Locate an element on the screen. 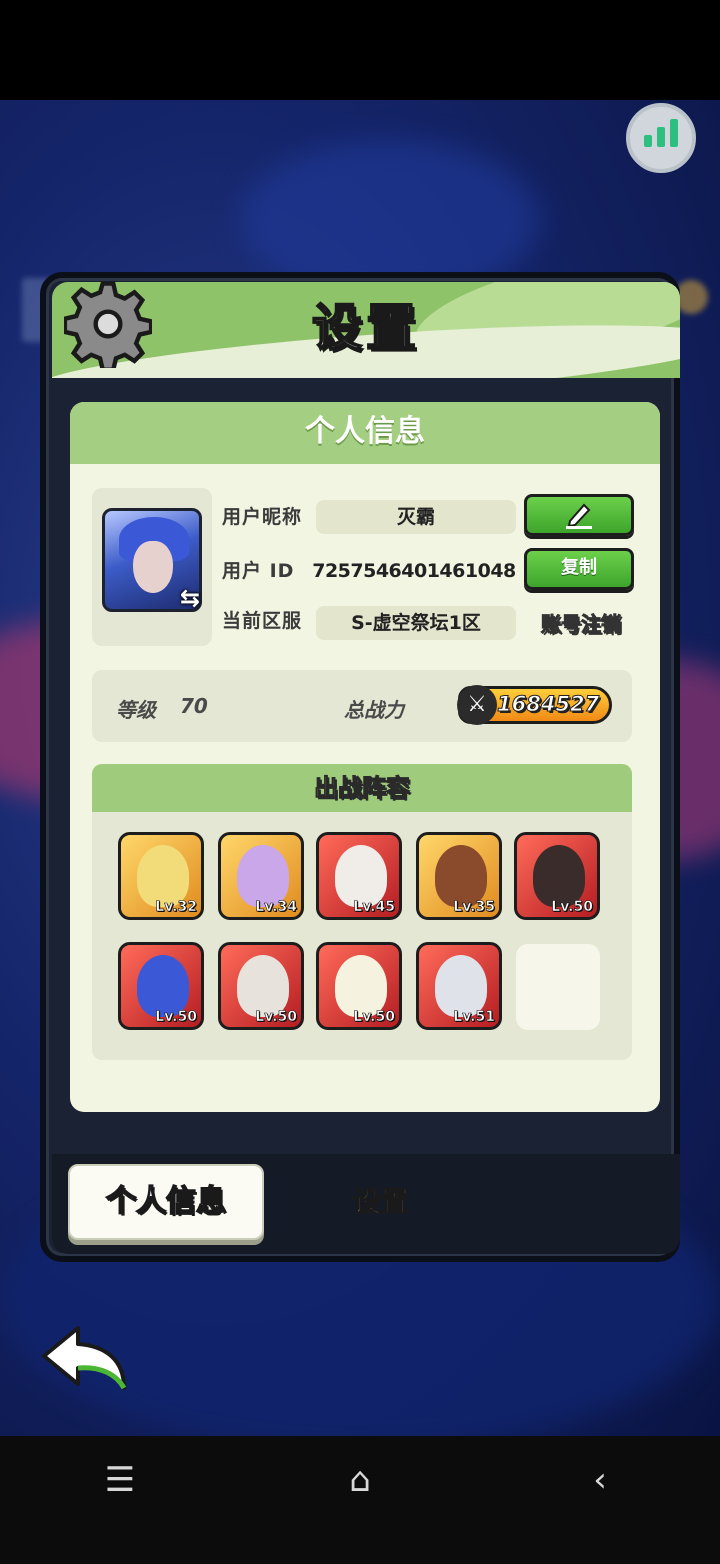 The height and width of the screenshot is (1564, 720). empty-hero-slot is located at coordinates (558, 987).